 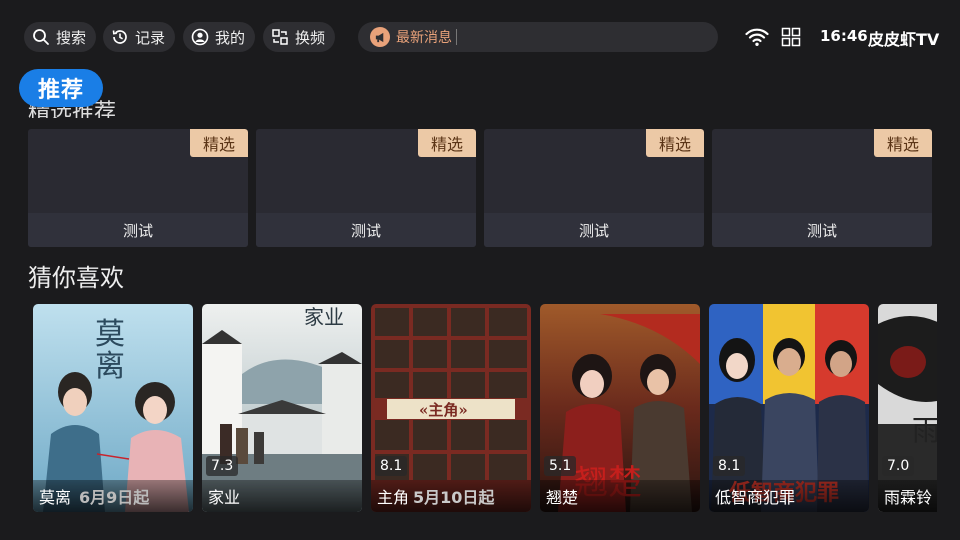 I want to click on section-title-guess: 猜你喜欢, so click(x=76, y=278).